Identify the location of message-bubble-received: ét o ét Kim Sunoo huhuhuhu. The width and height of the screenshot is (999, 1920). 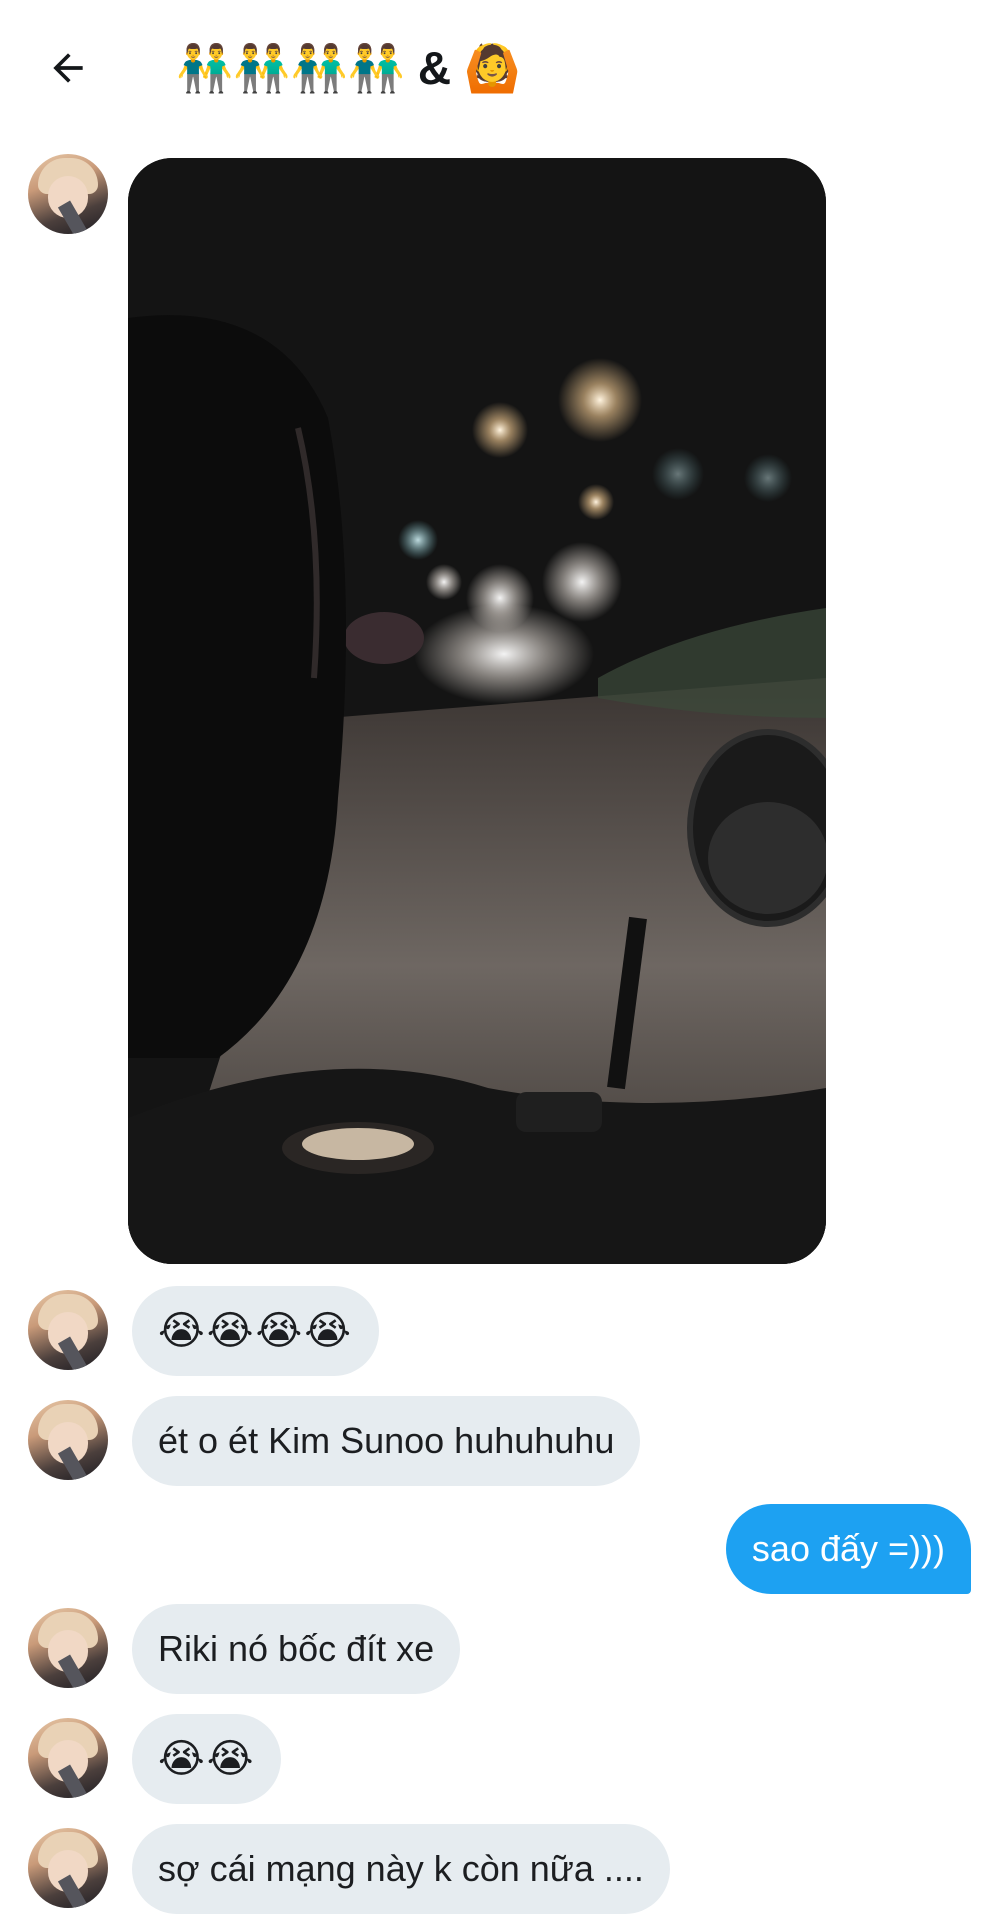
(386, 1441).